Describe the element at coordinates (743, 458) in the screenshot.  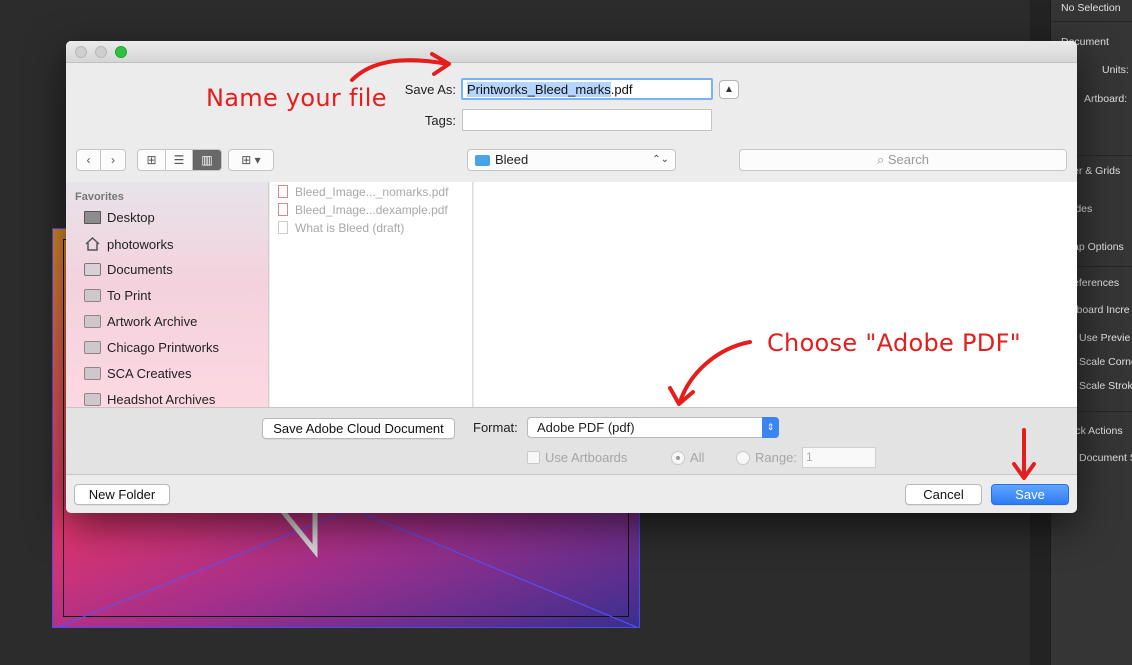
I see `radio-icon` at that location.